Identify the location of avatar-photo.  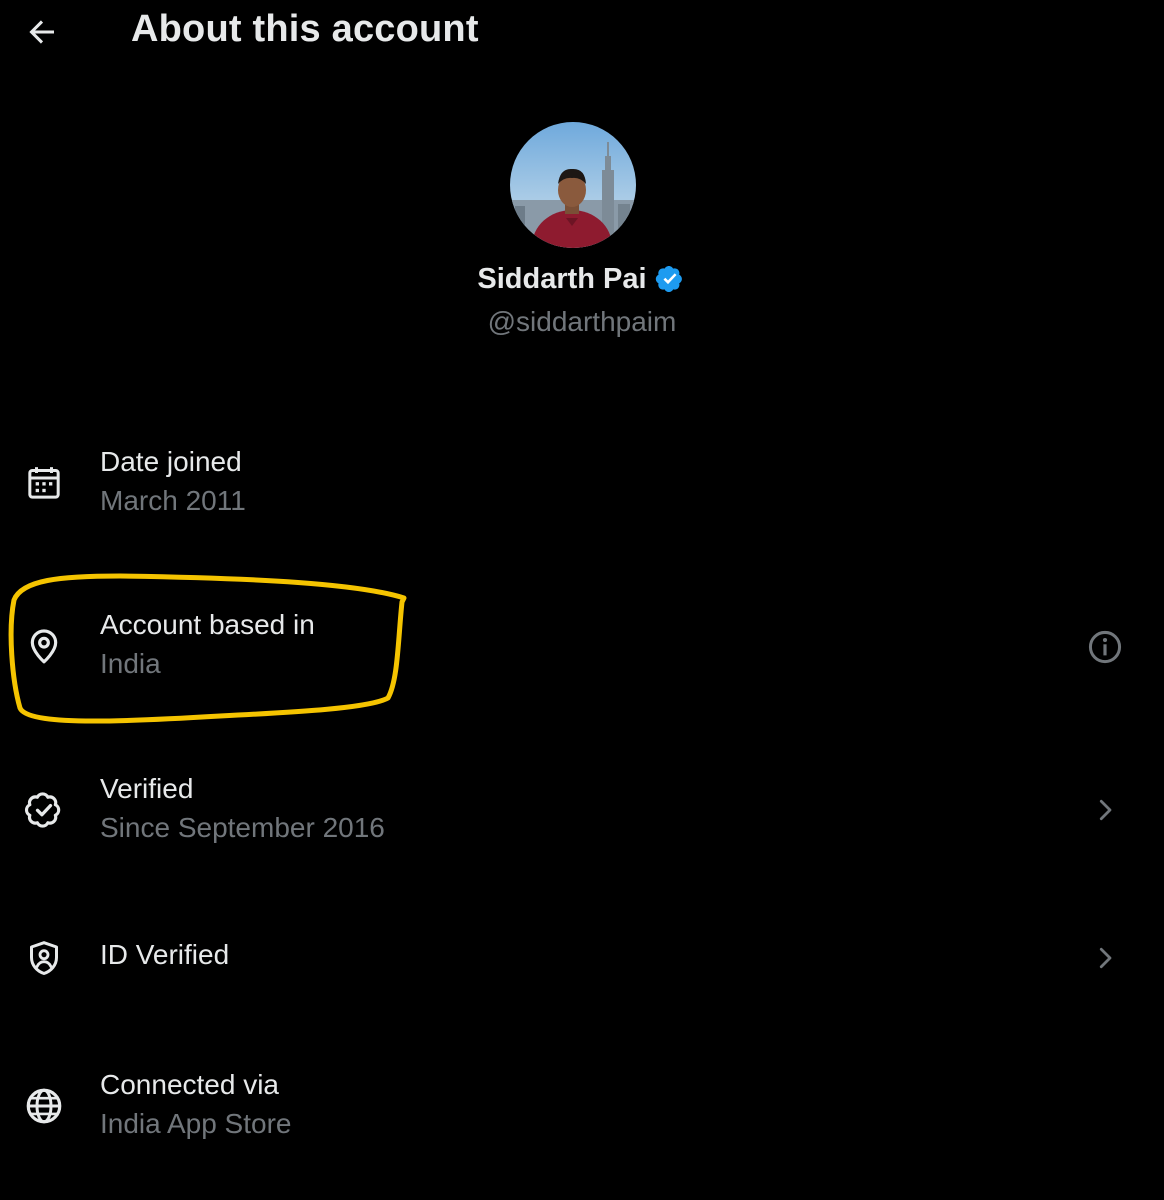
(573, 185).